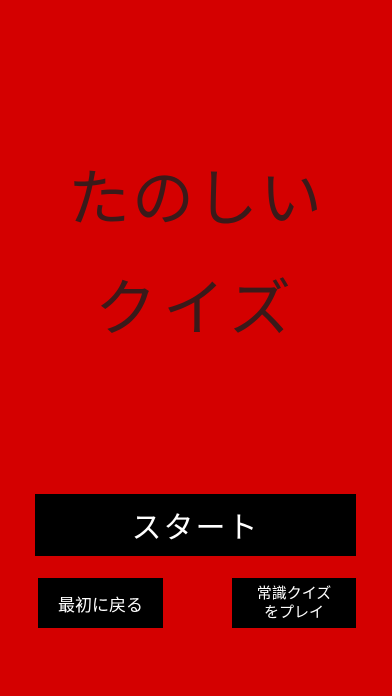  I want to click on common-quiz-label-line-1: 常識クイズ, so click(294, 593).